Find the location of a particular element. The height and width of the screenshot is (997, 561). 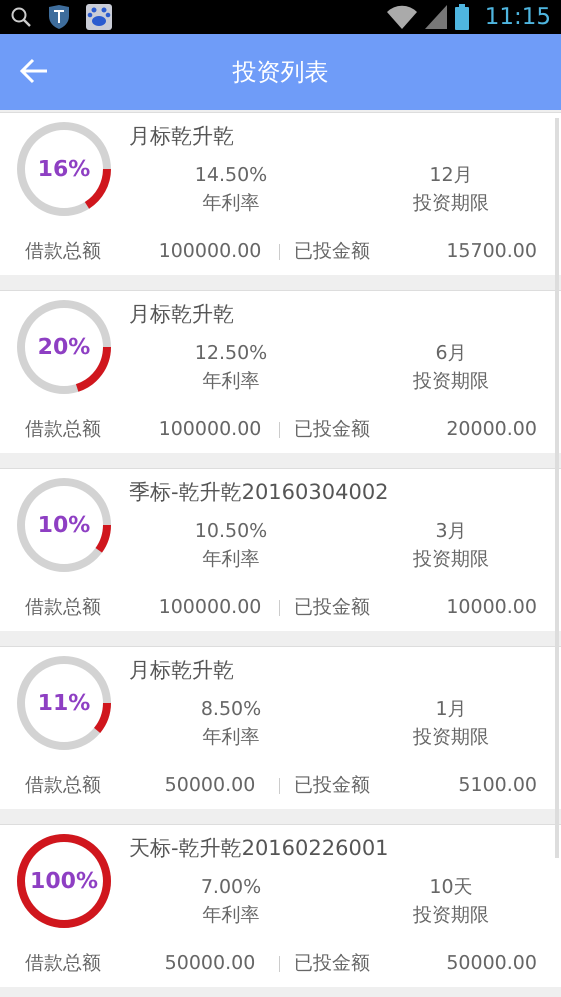

signal-icon is located at coordinates (435, 17).